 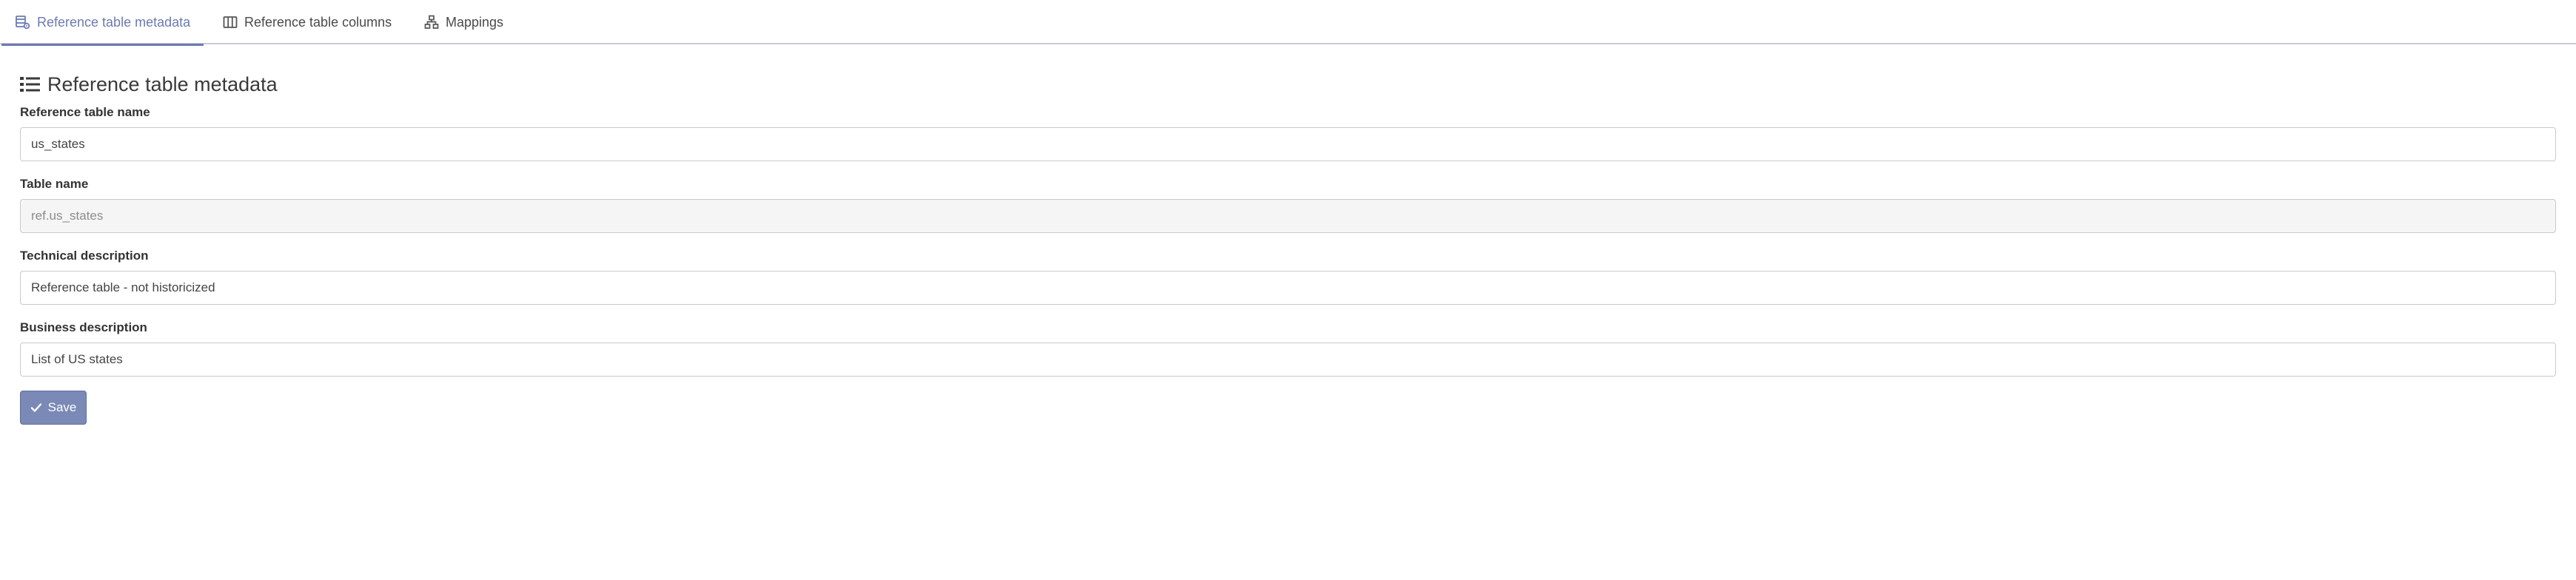 I want to click on reference-table-name-label: Reference table name, so click(x=85, y=112).